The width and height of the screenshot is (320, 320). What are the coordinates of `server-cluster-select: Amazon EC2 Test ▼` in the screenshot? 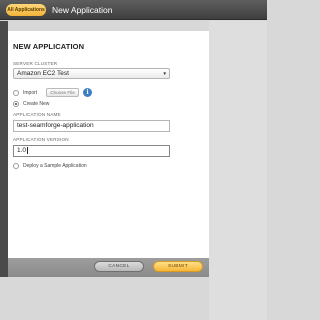 It's located at (91, 73).